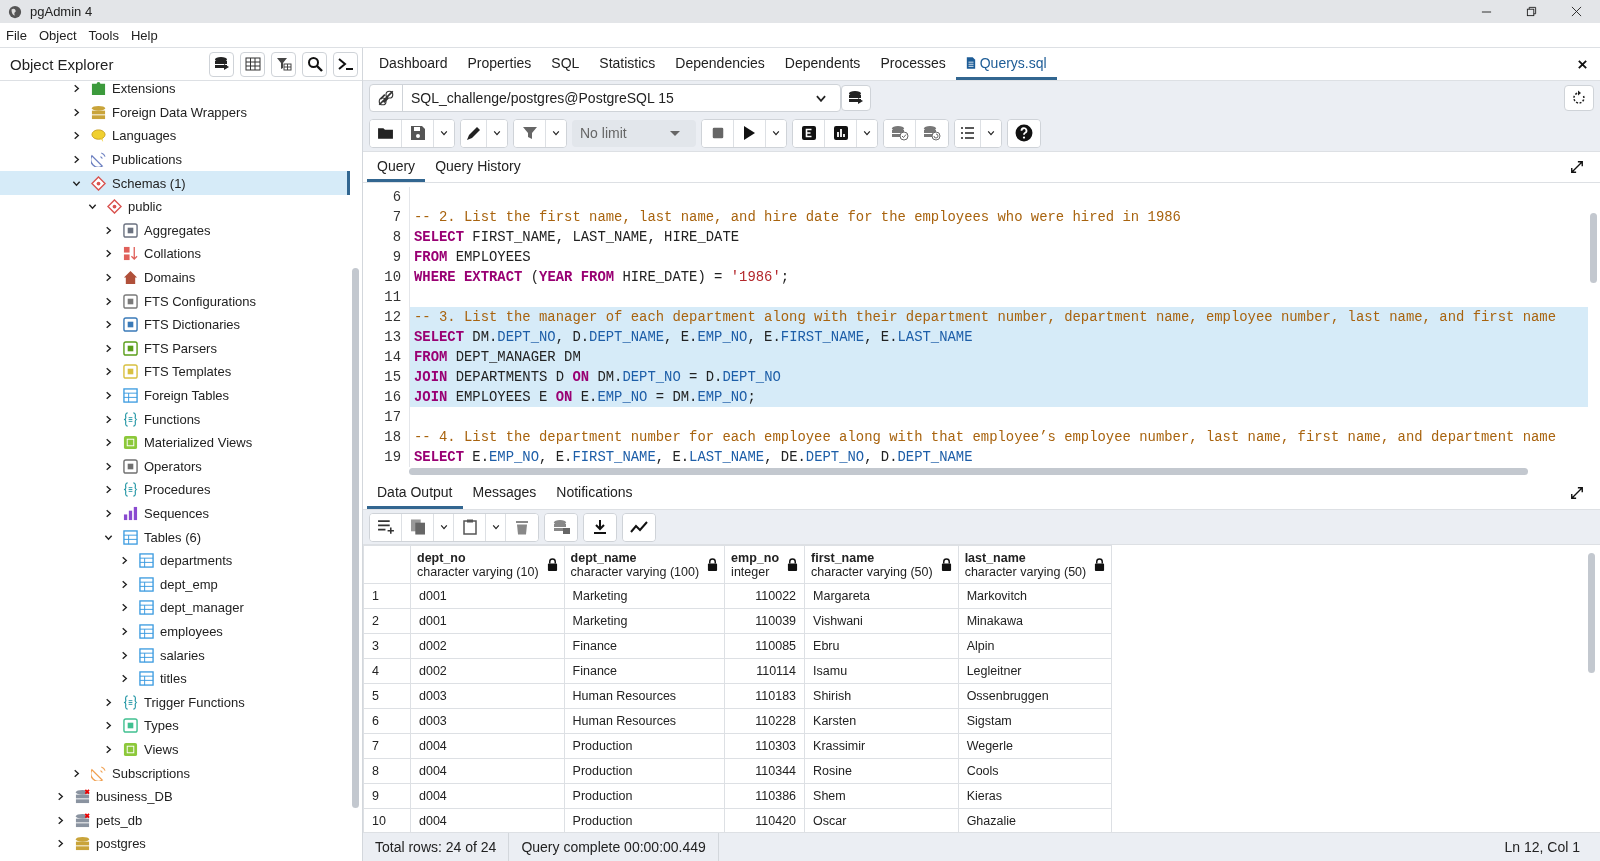 The width and height of the screenshot is (1600, 861). What do you see at coordinates (175, 631) in the screenshot?
I see `tree-item: employees` at bounding box center [175, 631].